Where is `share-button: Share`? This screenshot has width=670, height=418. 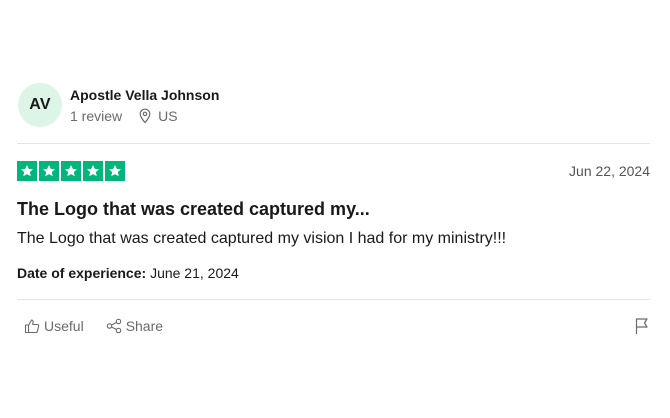 share-button: Share is located at coordinates (134, 326).